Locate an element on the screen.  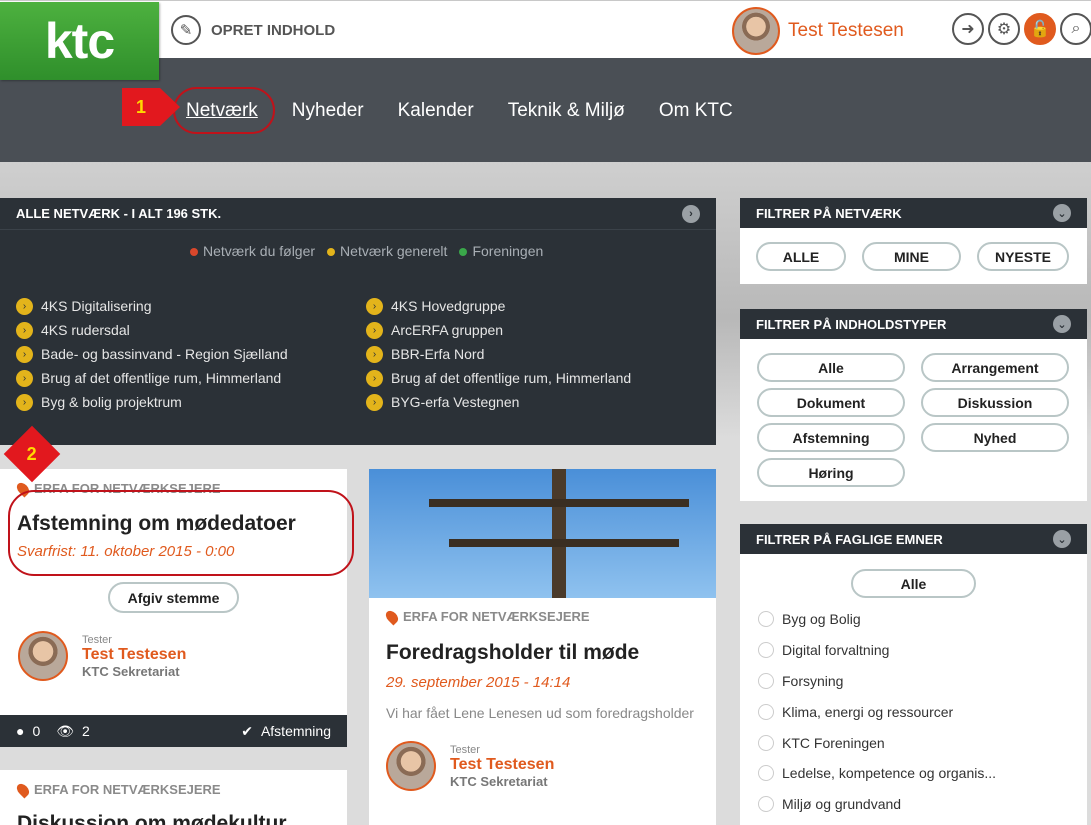
topics-all-button: Alle is located at coordinates (913, 583).